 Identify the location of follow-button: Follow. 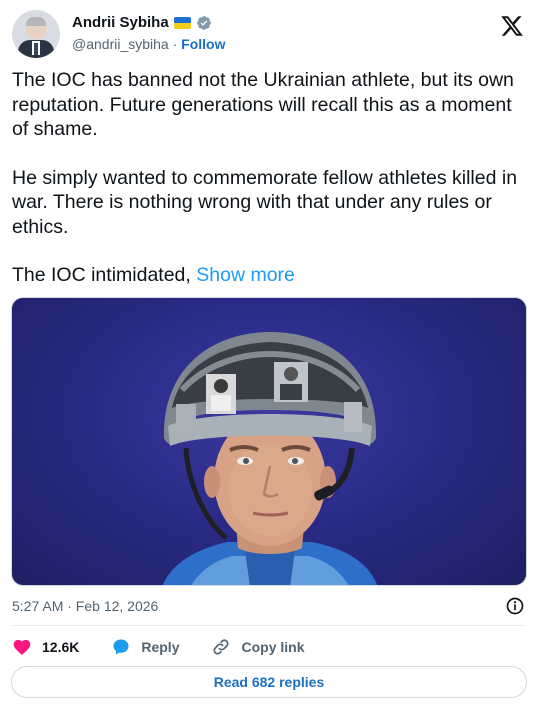
(203, 44).